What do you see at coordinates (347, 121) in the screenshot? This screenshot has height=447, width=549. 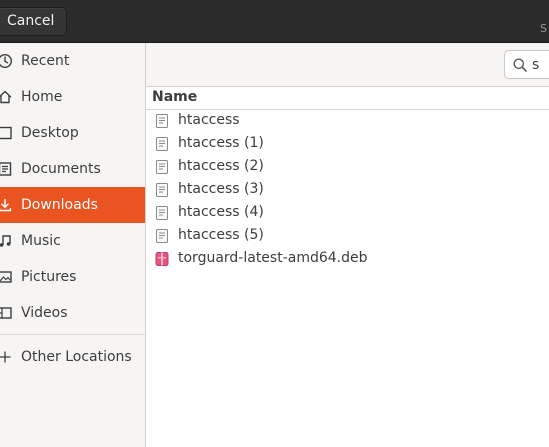 I see `file-row: htaccess` at bounding box center [347, 121].